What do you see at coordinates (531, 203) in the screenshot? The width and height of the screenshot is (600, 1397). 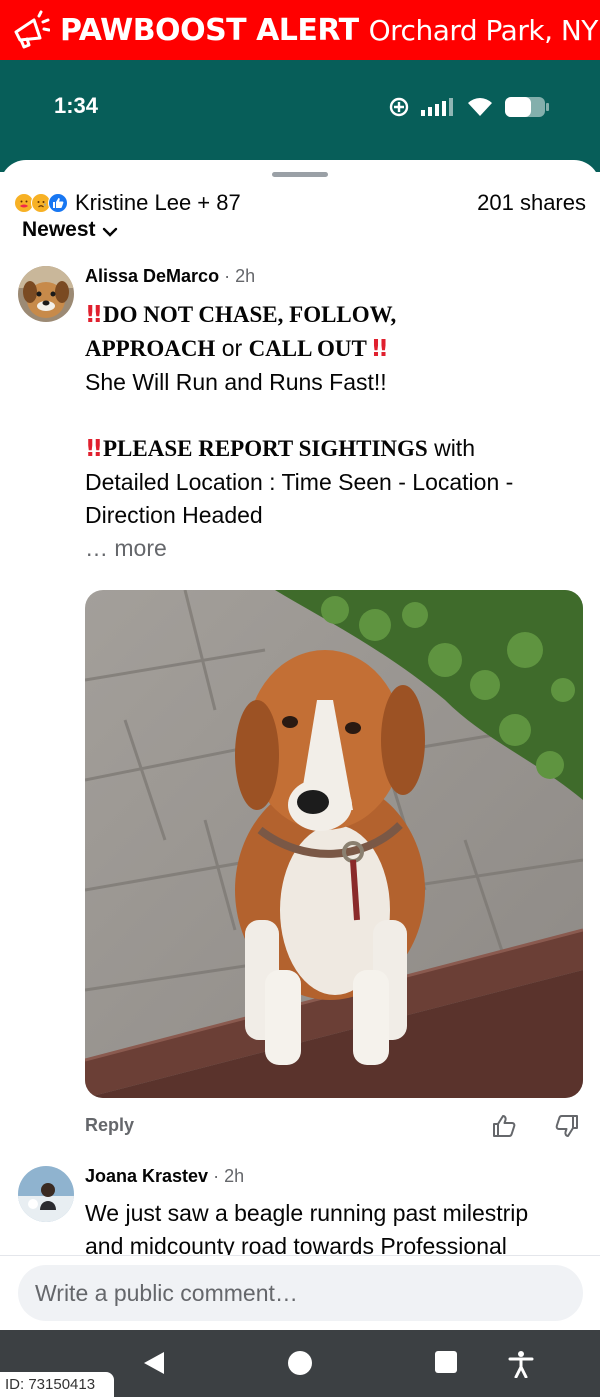 I see `shares-count: 201 shares` at bounding box center [531, 203].